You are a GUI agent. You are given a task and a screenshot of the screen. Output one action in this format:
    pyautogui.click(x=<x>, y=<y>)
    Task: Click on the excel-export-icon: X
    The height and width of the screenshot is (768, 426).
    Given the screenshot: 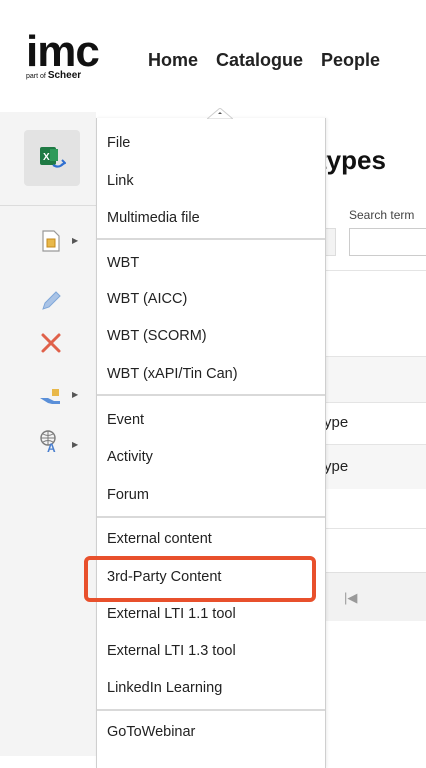 What is the action you would take?
    pyautogui.click(x=53, y=157)
    